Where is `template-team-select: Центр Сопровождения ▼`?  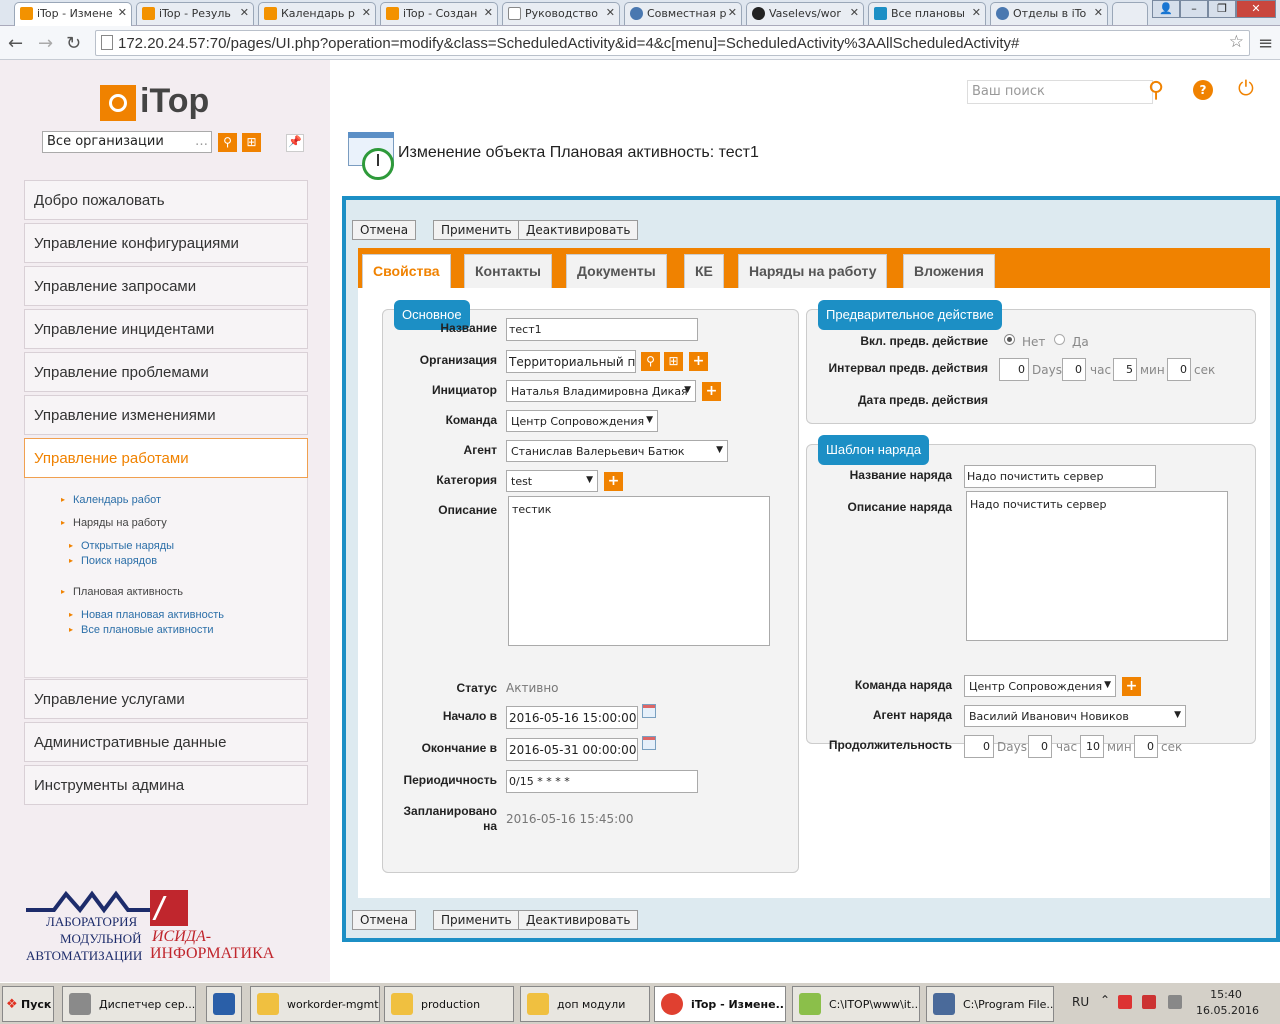
template-team-select: Центр Сопровождения ▼ is located at coordinates (1040, 686).